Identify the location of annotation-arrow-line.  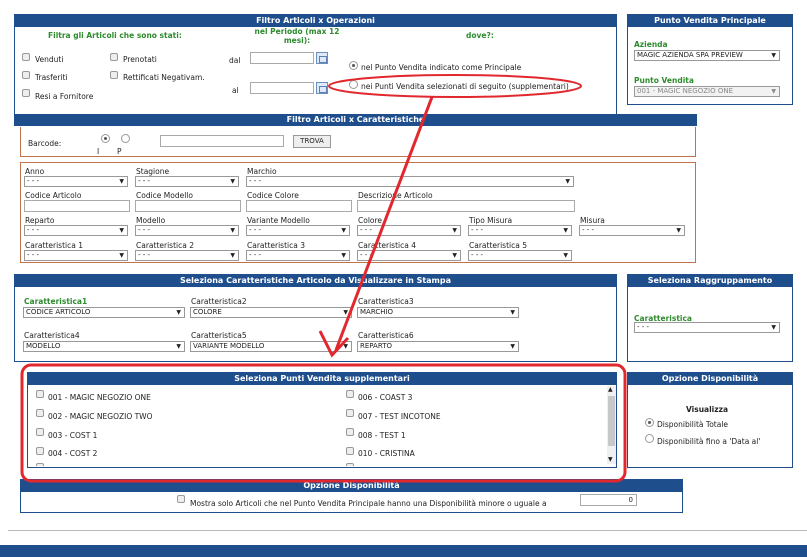
(384, 223).